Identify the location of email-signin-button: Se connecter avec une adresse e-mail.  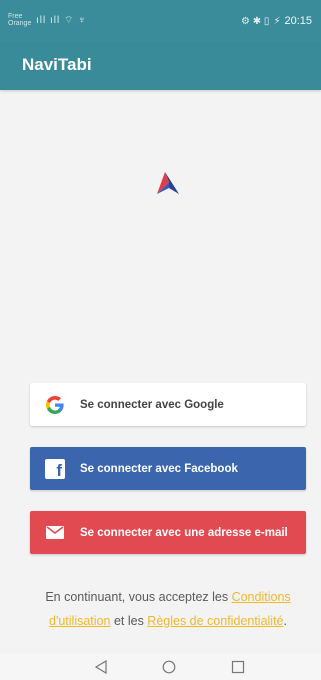
(168, 532).